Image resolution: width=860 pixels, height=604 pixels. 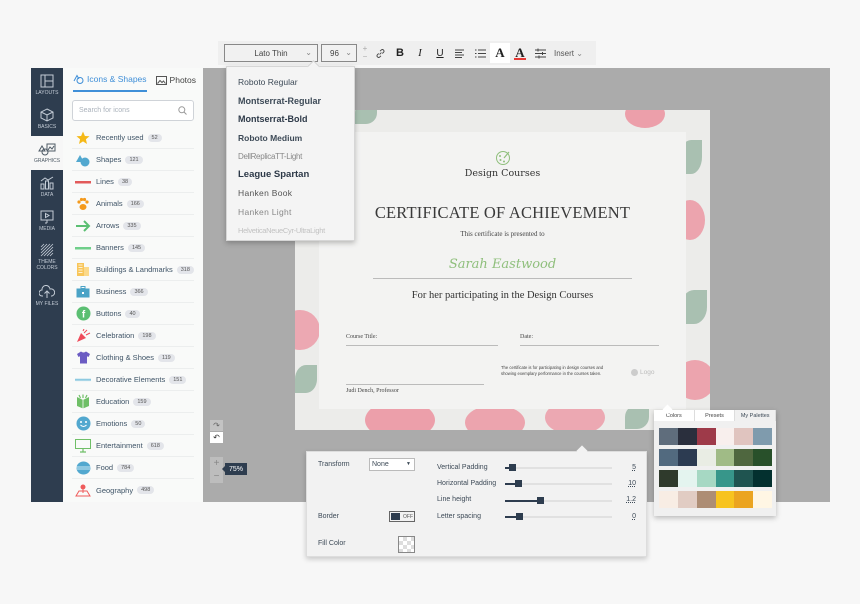 I want to click on align-button, so click(x=460, y=53).